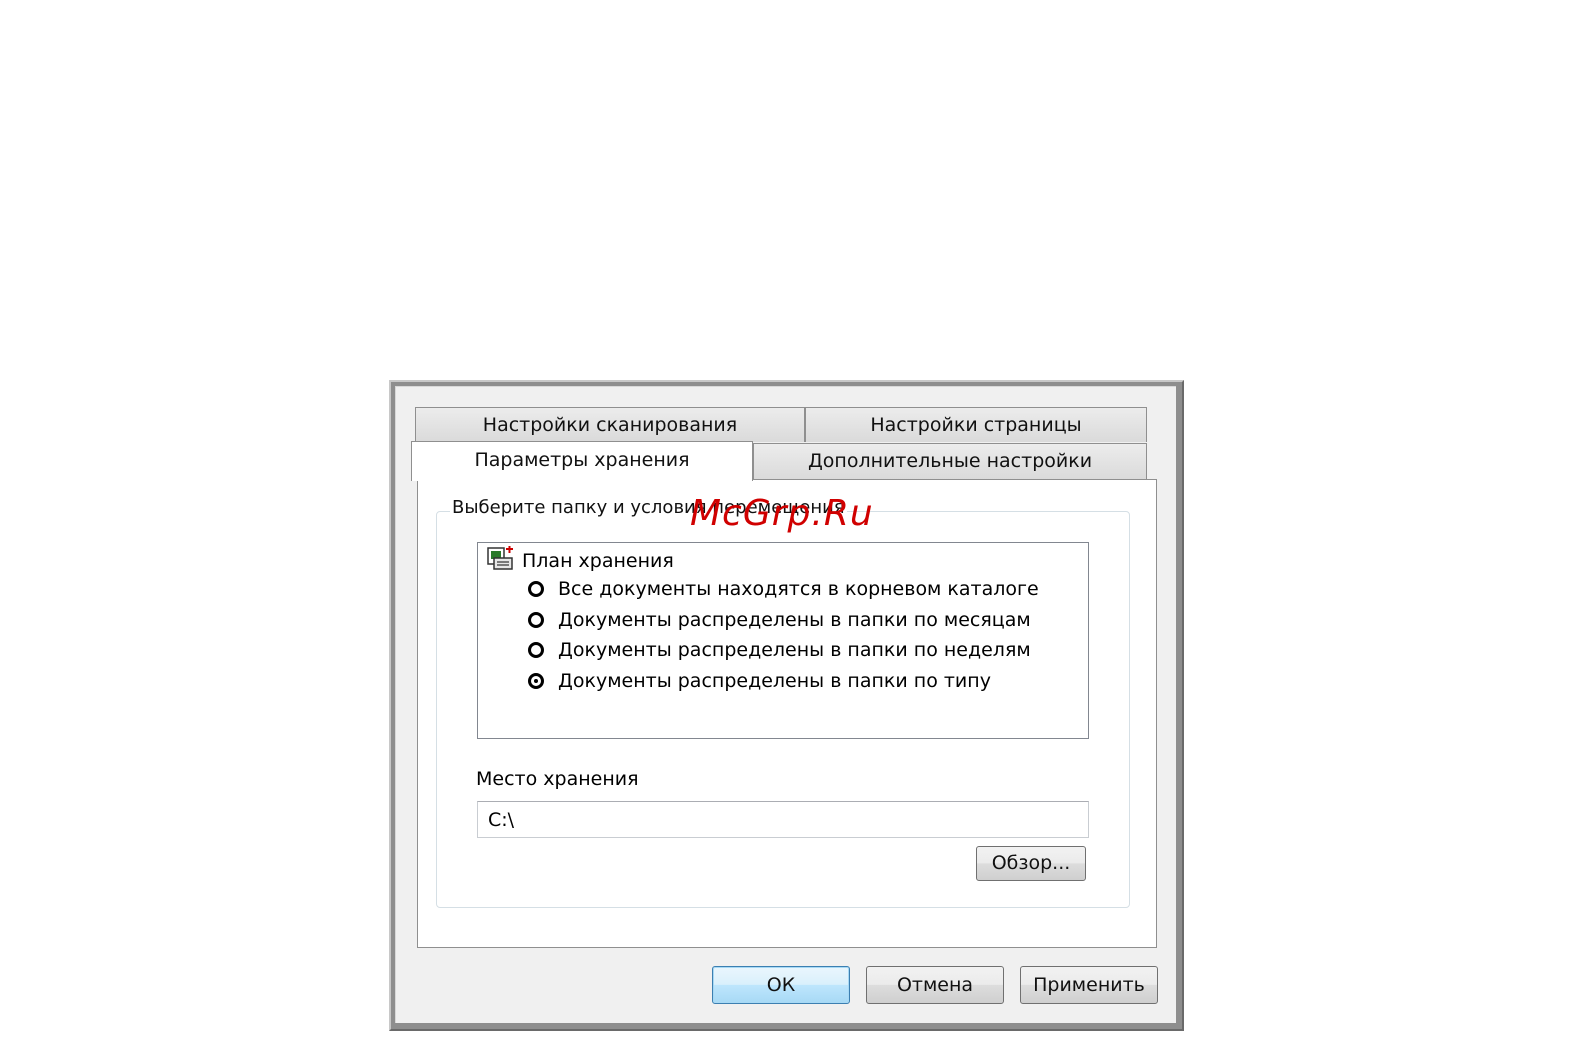 The image size is (1584, 1041). Describe the element at coordinates (782, 513) in the screenshot. I see `watermark: McGrp.Ru` at that location.